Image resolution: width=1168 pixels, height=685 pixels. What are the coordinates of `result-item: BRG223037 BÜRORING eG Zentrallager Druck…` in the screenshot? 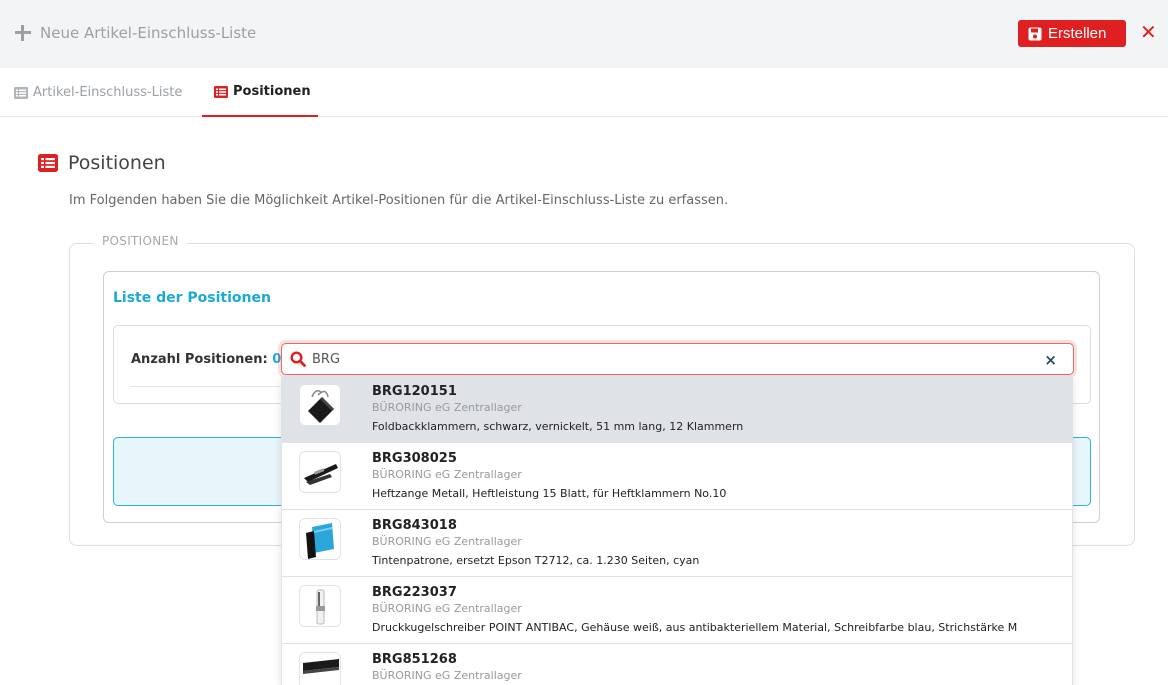 It's located at (677, 610).